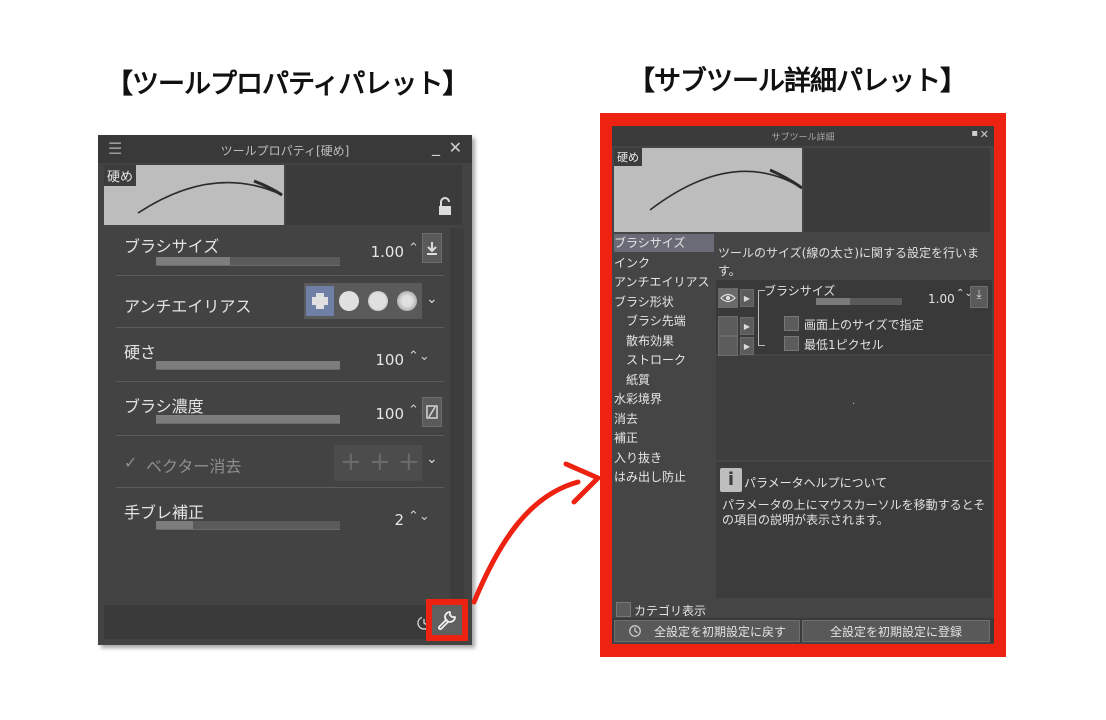 The height and width of the screenshot is (720, 1106). Describe the element at coordinates (664, 399) in the screenshot. I see `category-item: 水彩境界` at that location.